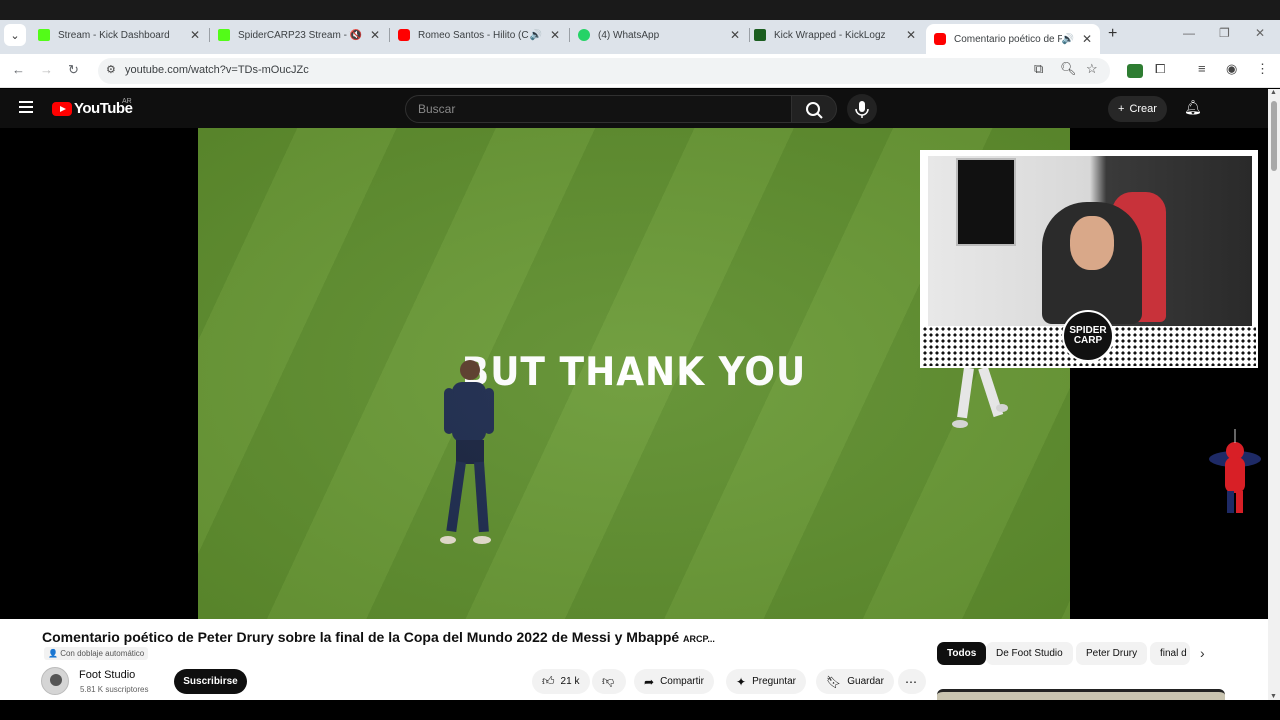  I want to click on search-button, so click(814, 109).